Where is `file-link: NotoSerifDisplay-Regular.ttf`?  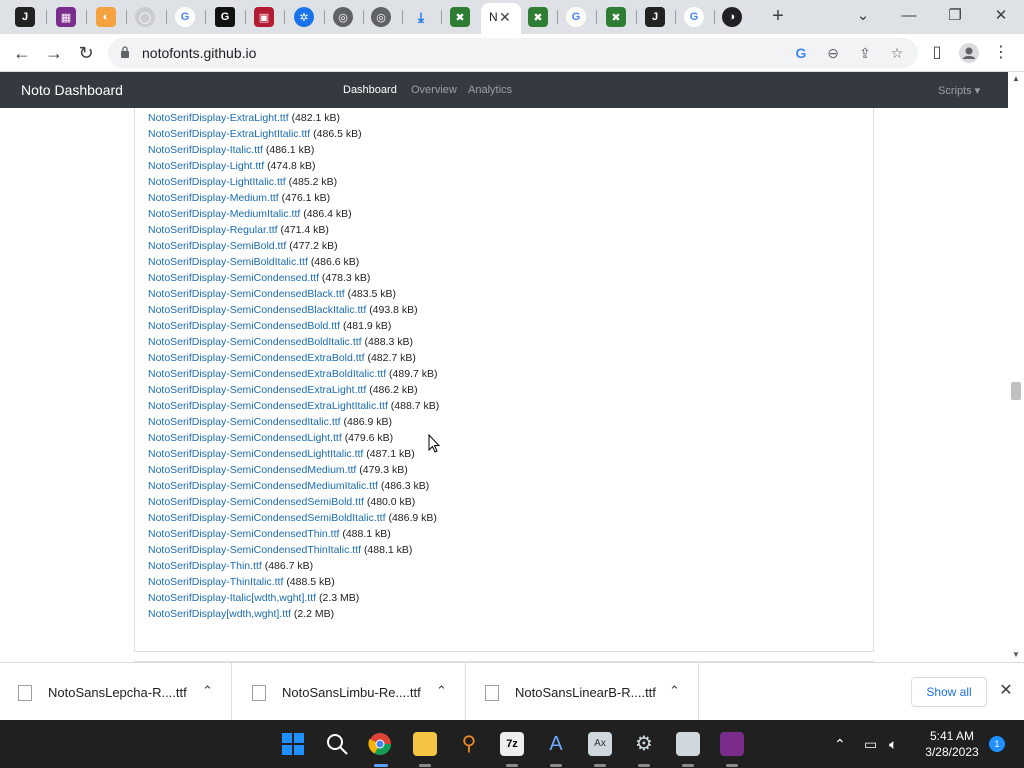 file-link: NotoSerifDisplay-Regular.ttf is located at coordinates (213, 230).